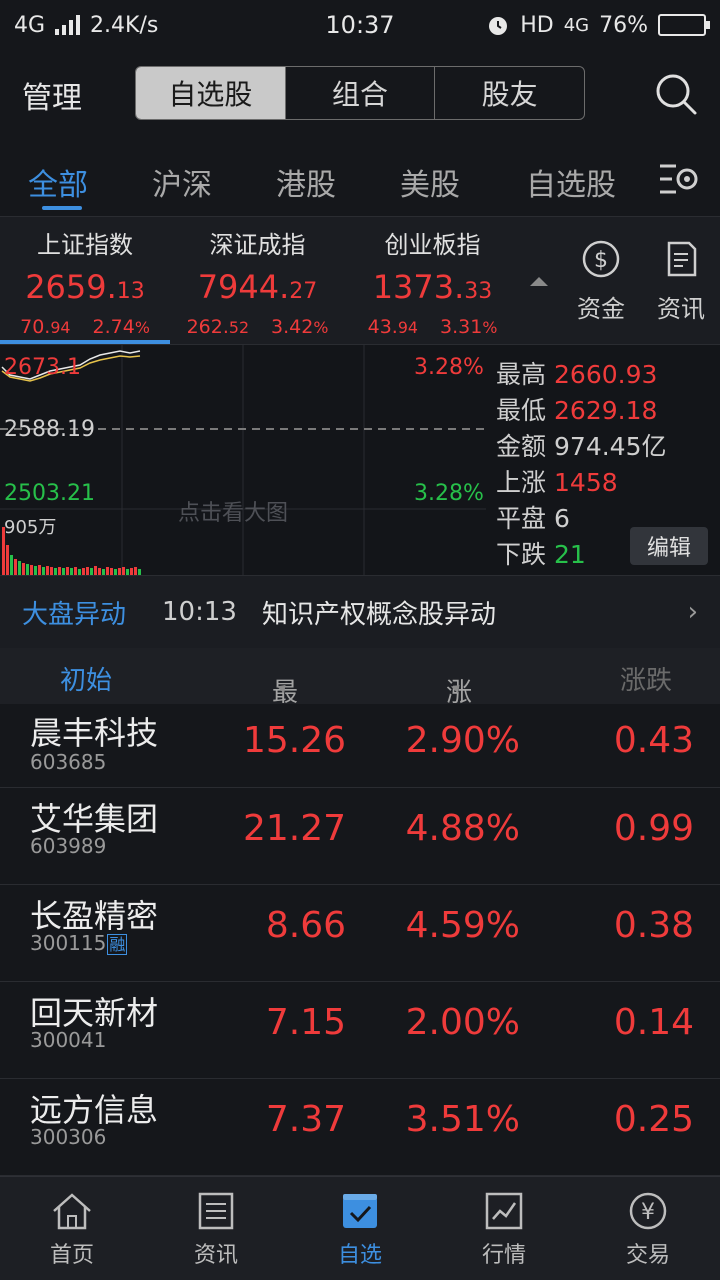  Describe the element at coordinates (124, 25) in the screenshot. I see `network-speed: 2.4K/s` at that location.